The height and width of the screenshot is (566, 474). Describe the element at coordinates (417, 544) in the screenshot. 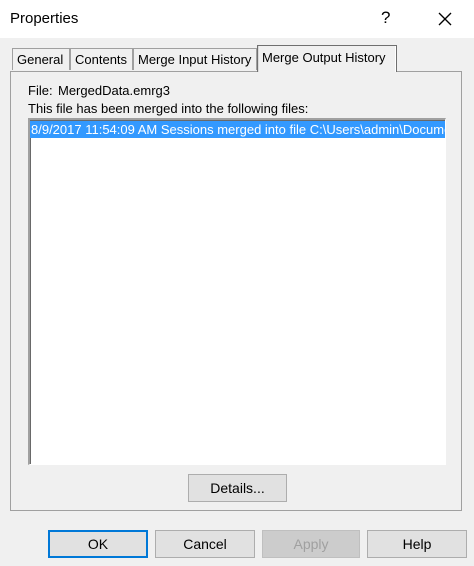

I see `help-button: Help` at that location.